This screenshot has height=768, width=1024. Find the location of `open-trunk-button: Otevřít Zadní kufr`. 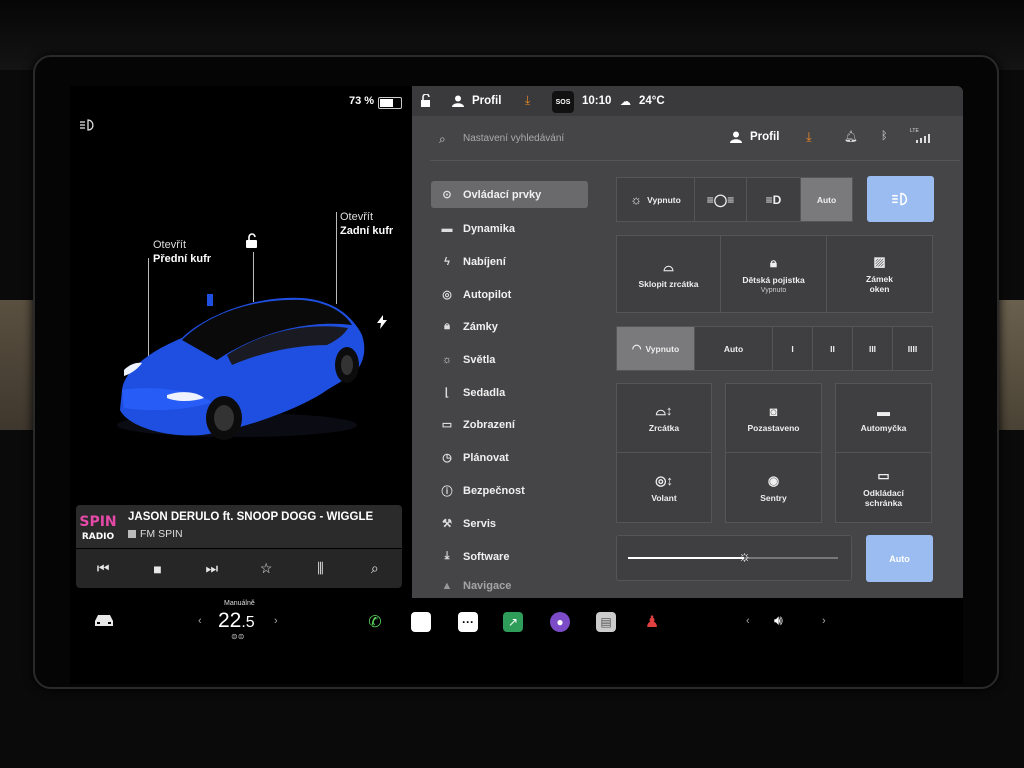

open-trunk-button: Otevřít Zadní kufr is located at coordinates (366, 224).